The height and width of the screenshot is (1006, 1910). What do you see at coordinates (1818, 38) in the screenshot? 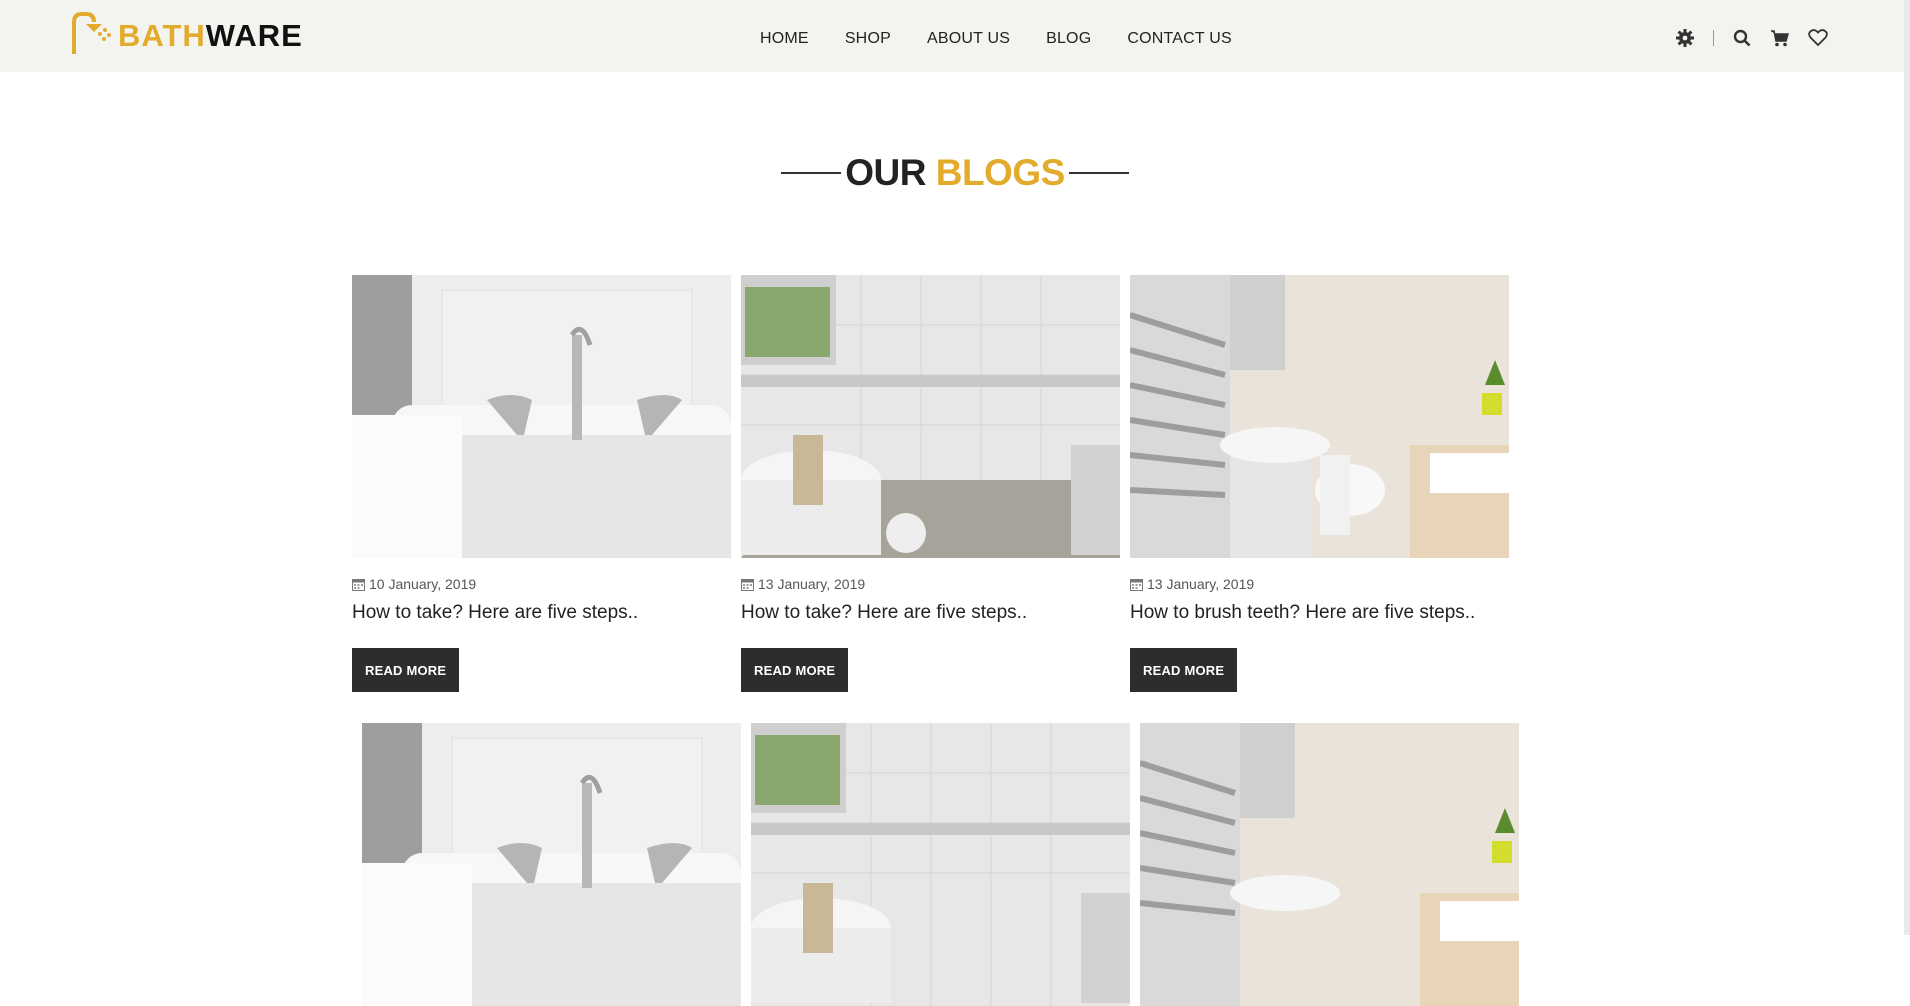
I see `heart-icon` at bounding box center [1818, 38].